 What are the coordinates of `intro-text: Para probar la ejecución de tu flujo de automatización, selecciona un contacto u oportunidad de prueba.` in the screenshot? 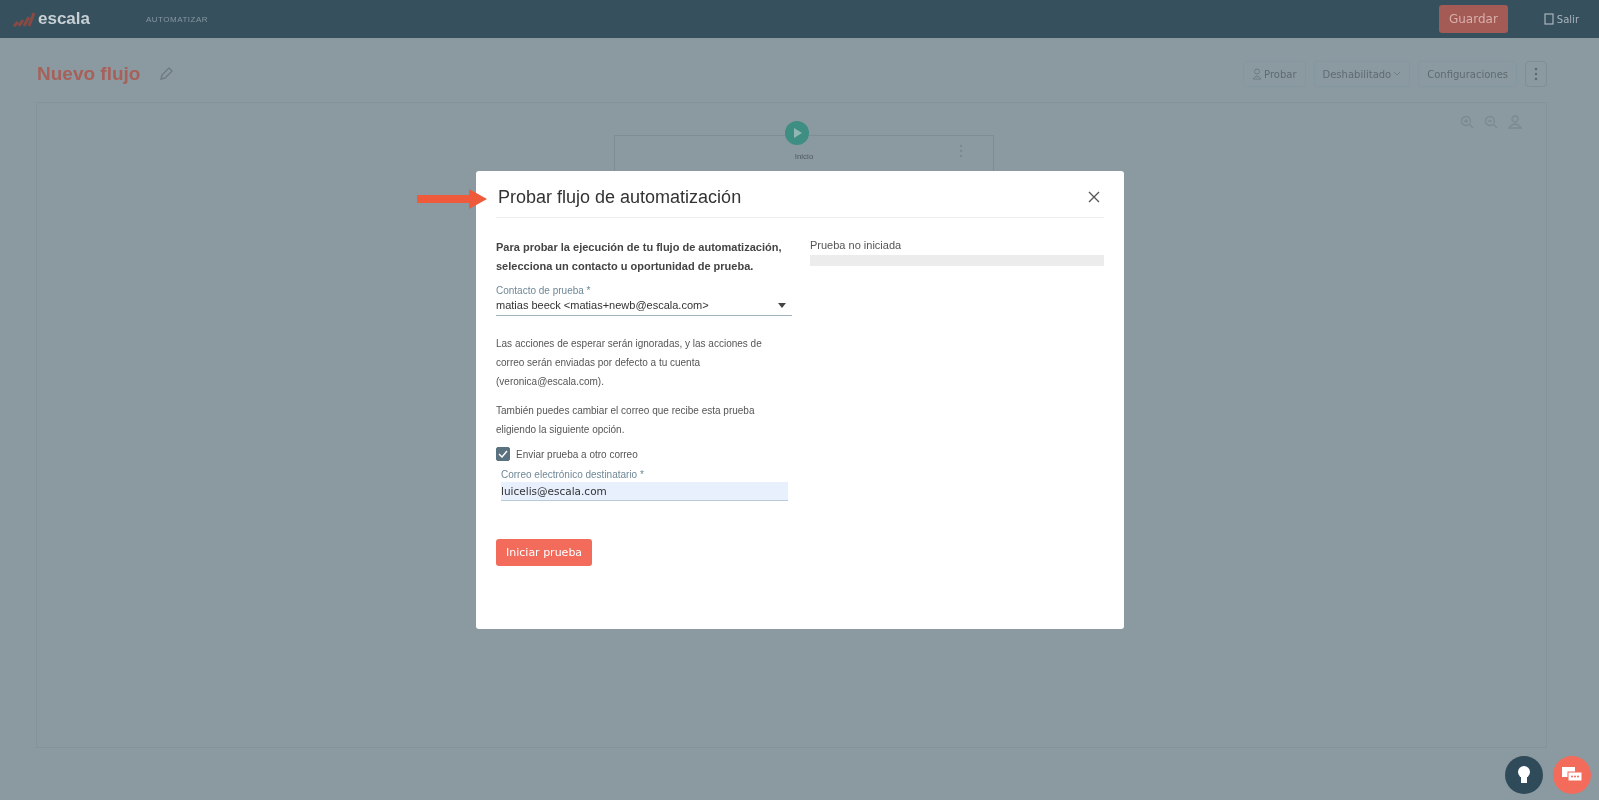 It's located at (639, 257).